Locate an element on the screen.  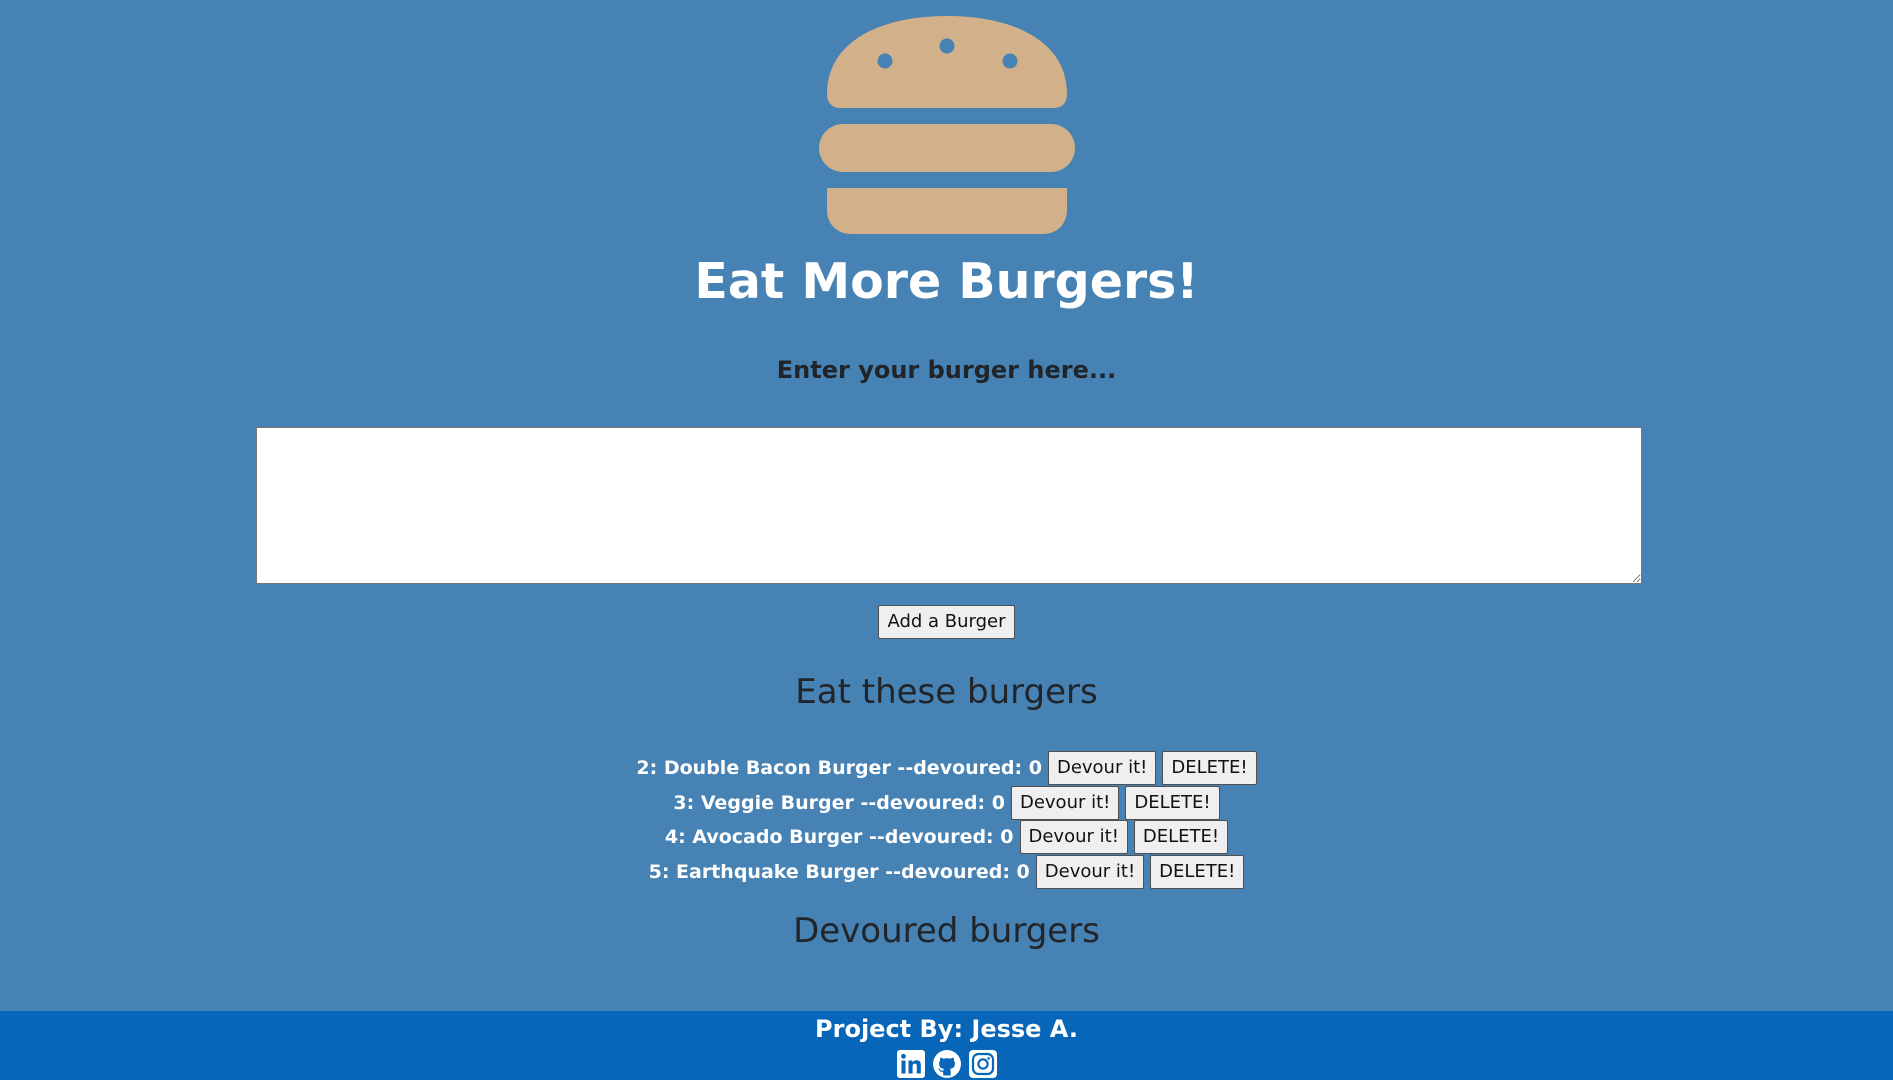
page-title: Eat More Burgers! is located at coordinates (946, 281).